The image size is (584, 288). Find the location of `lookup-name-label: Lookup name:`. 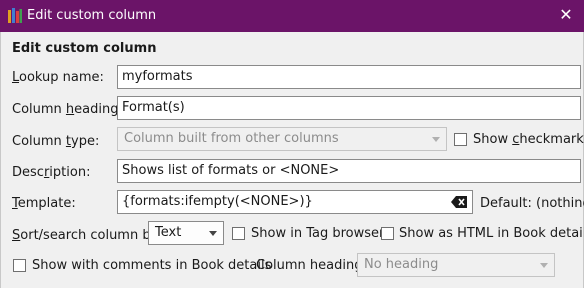

lookup-name-label: Lookup name: is located at coordinates (58, 77).